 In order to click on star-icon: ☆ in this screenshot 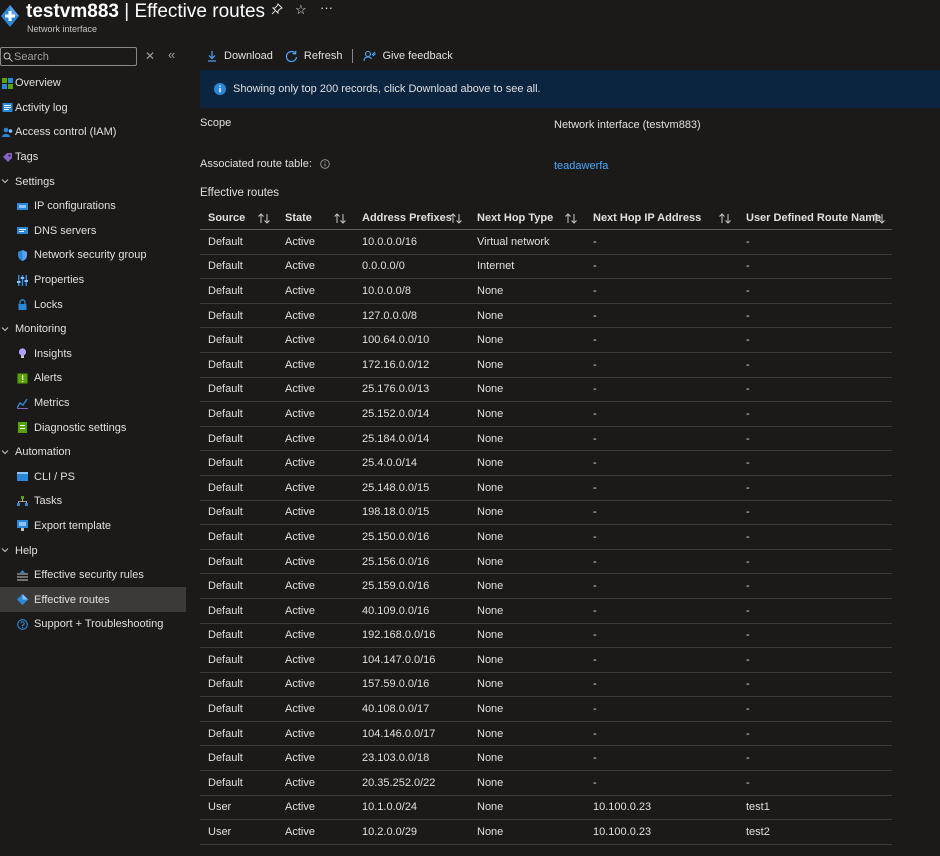, I will do `click(301, 10)`.